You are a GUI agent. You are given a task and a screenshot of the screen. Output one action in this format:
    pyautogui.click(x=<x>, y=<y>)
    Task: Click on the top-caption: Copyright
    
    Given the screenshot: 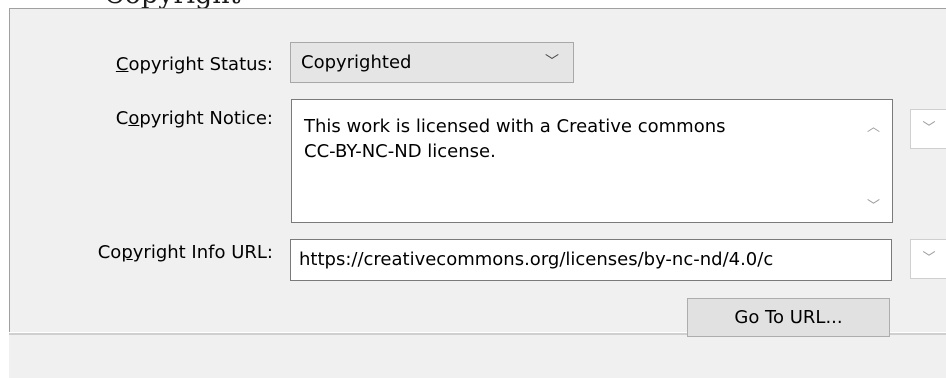 What is the action you would take?
    pyautogui.click(x=473, y=4)
    